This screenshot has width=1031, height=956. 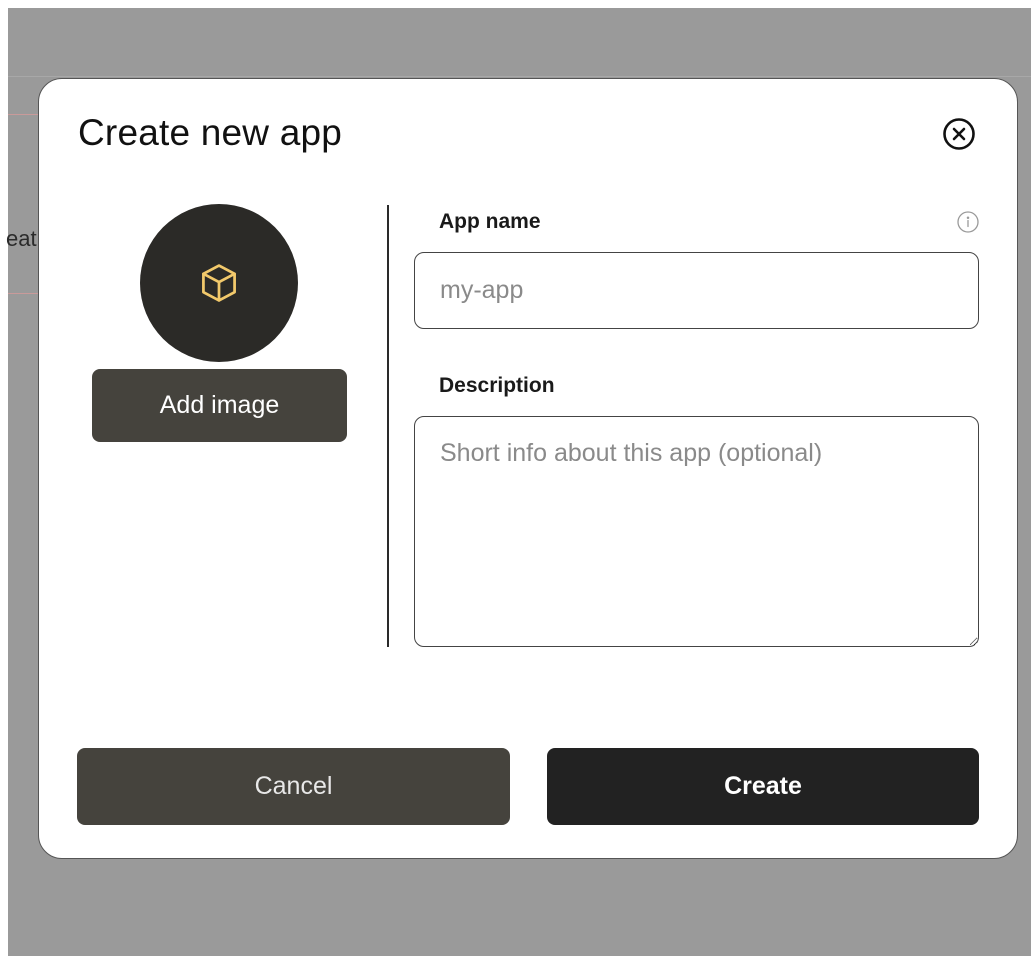 I want to click on cube-icon, so click(x=219, y=283).